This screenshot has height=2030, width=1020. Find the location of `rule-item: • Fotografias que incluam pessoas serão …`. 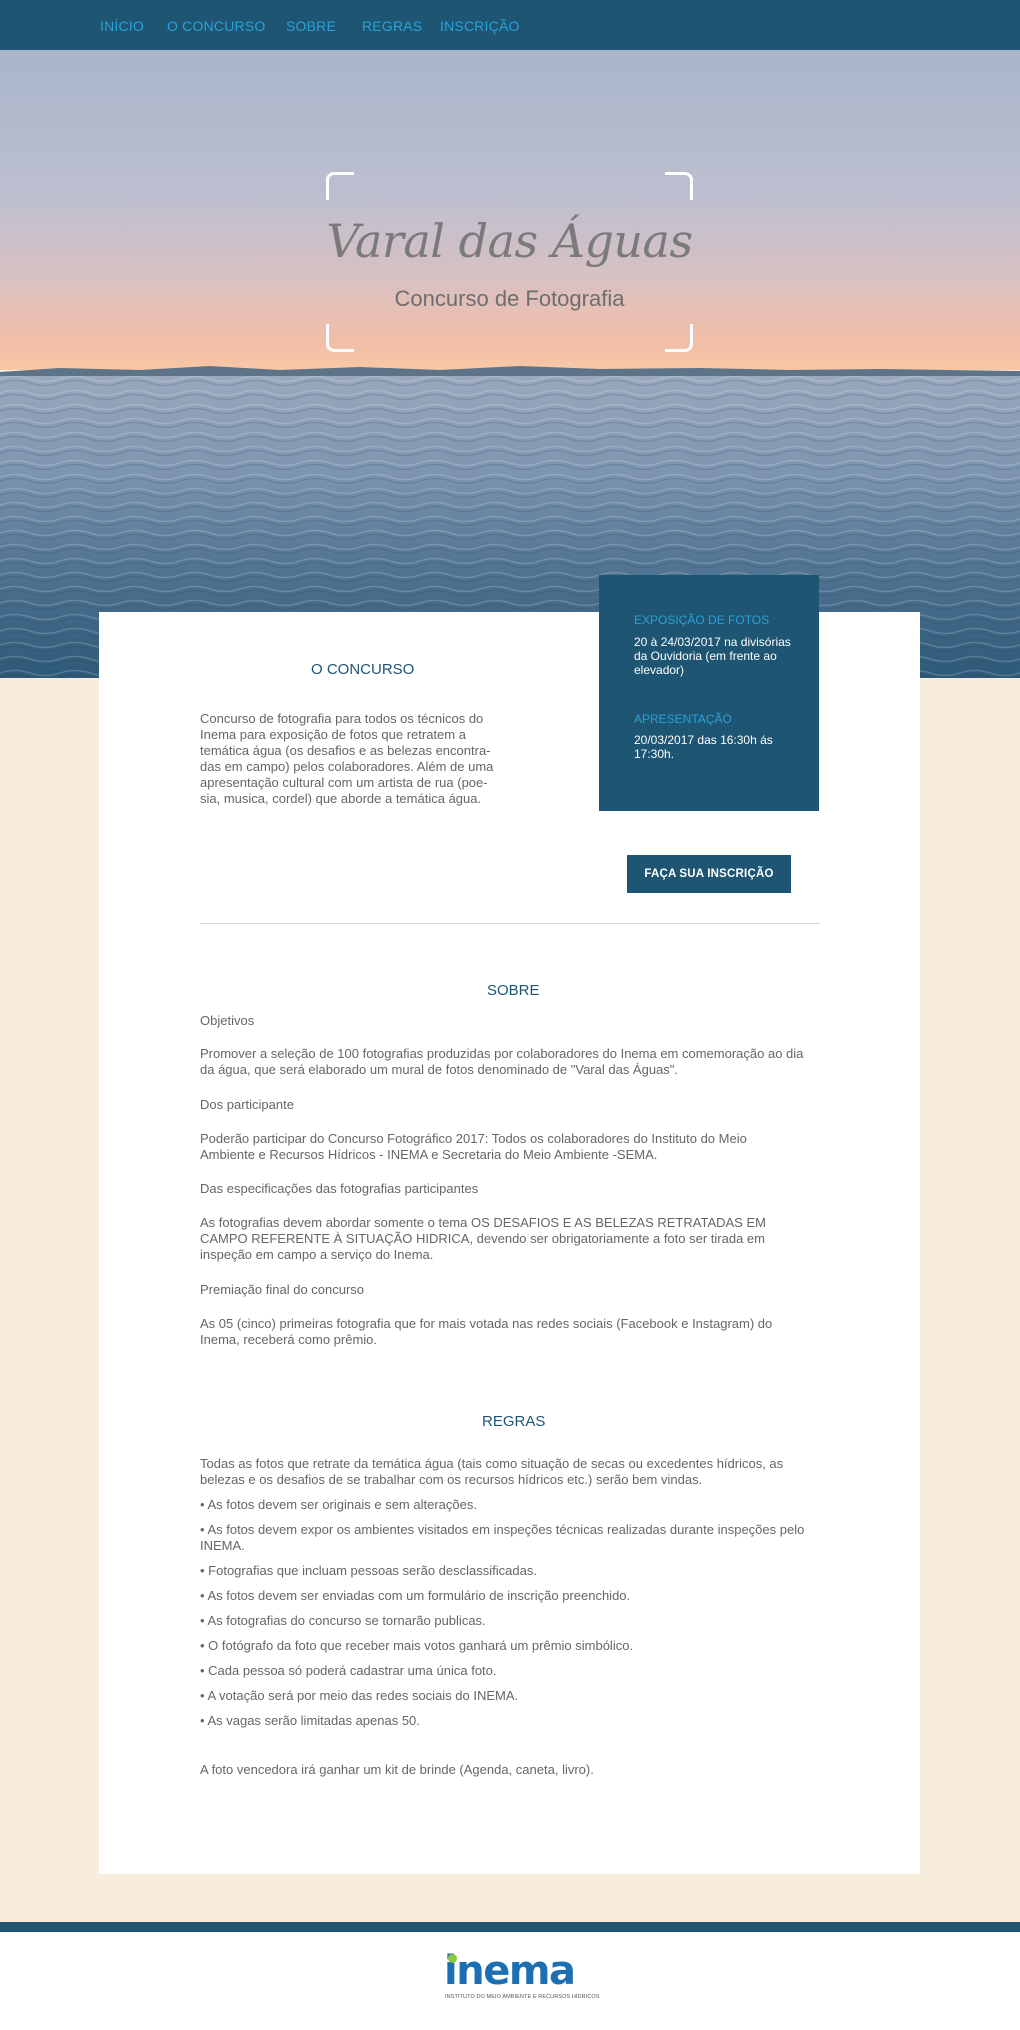

rule-item: • Fotografias que incluam pessoas serão … is located at coordinates (368, 1570).